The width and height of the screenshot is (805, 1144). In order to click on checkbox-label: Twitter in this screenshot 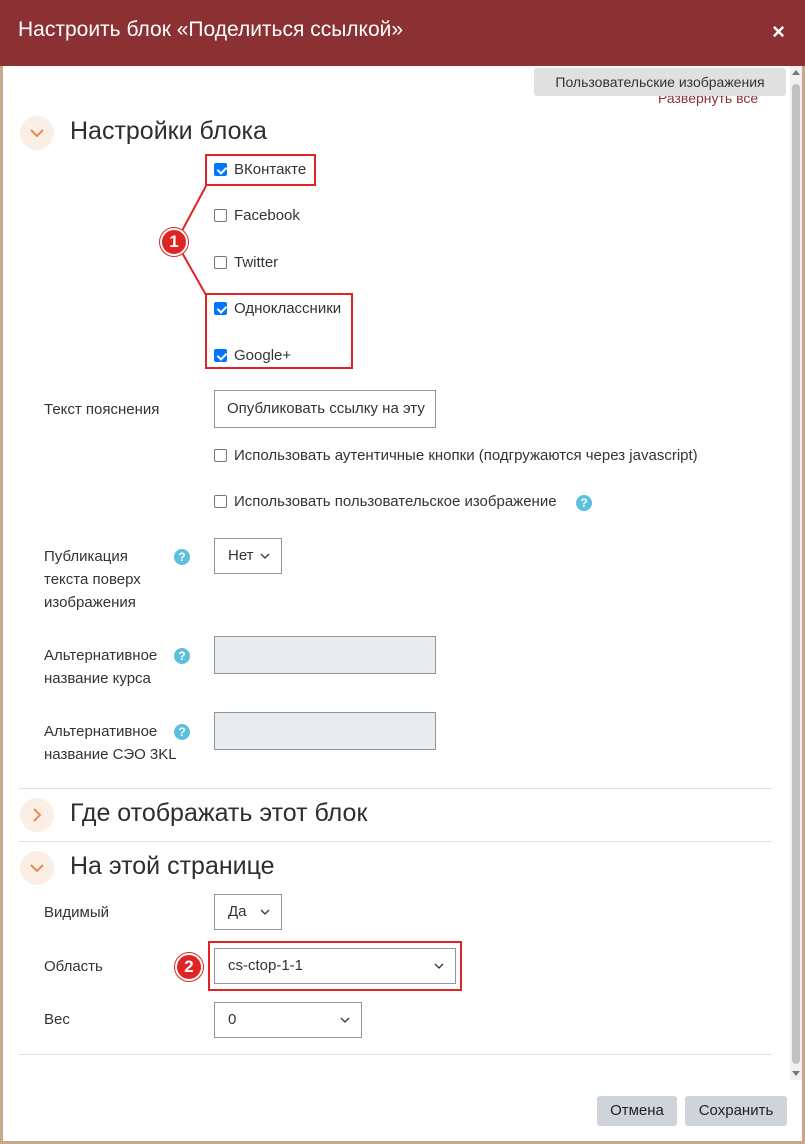, I will do `click(256, 262)`.